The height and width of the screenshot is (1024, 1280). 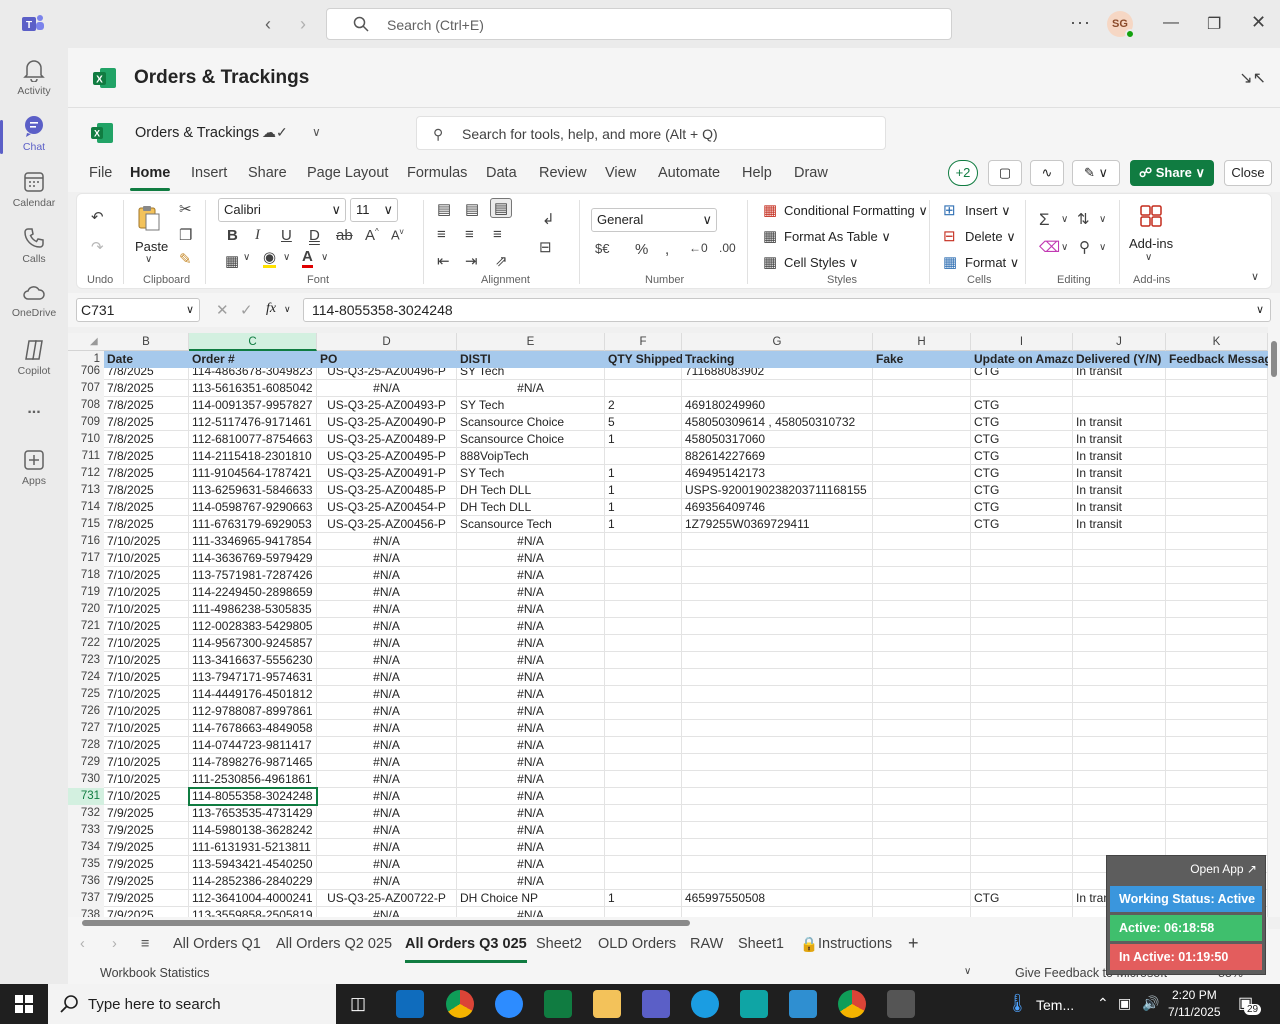 What do you see at coordinates (253, 779) in the screenshot?
I see `table-cell: 111-2530856-4961861` at bounding box center [253, 779].